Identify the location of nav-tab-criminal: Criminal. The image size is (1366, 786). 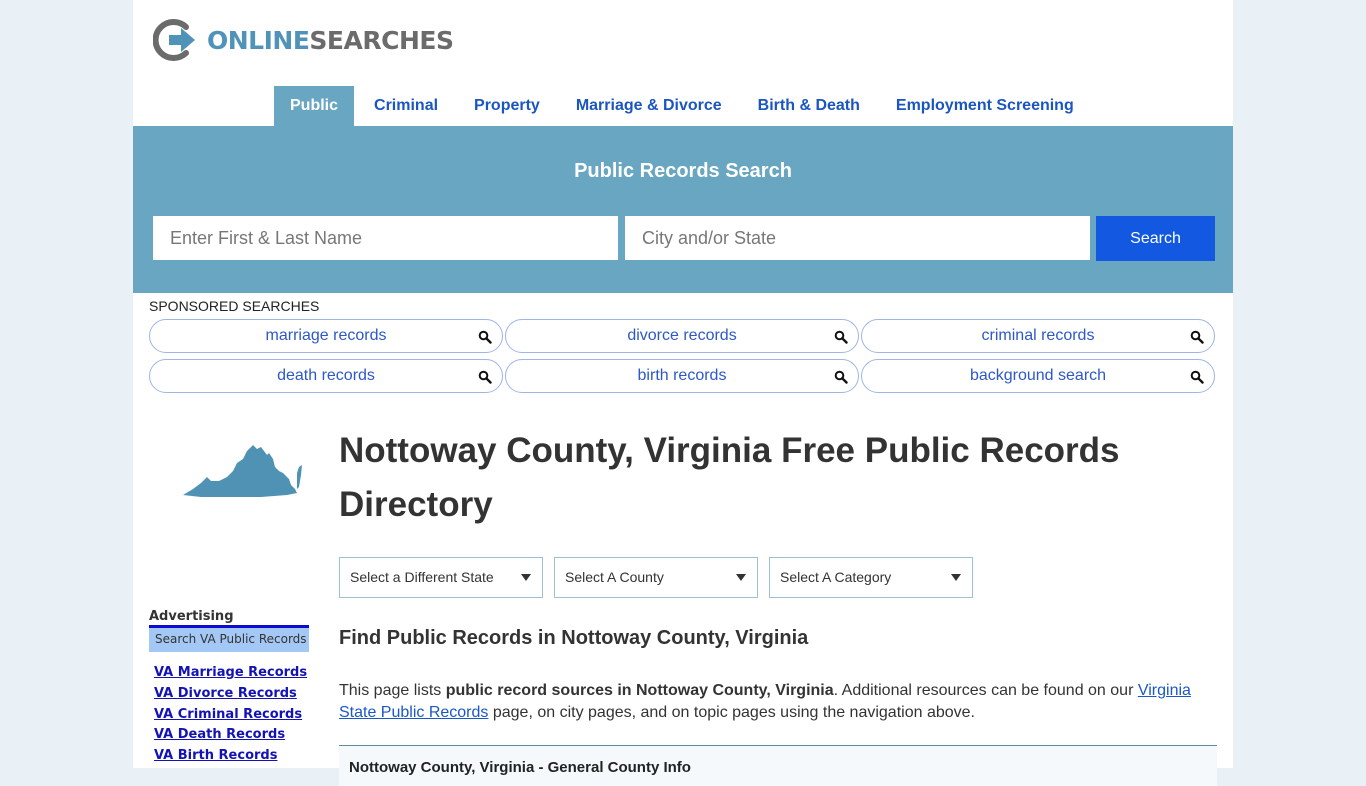
(406, 106).